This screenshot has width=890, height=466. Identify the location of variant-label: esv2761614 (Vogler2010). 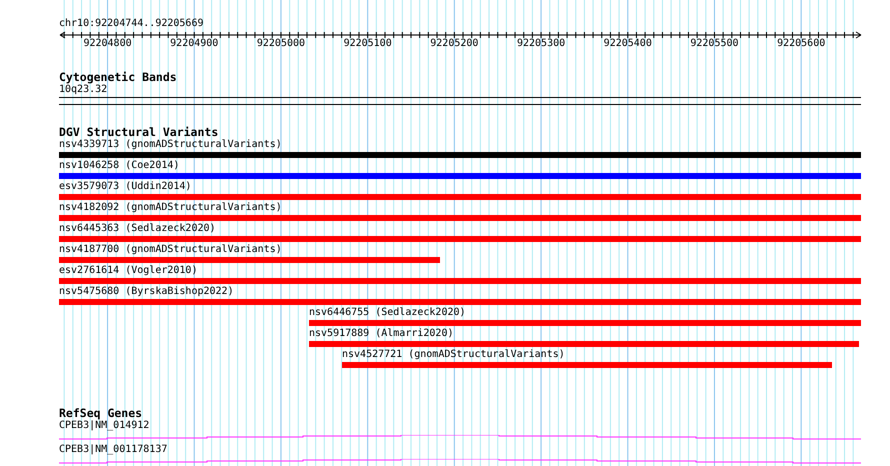
(128, 270).